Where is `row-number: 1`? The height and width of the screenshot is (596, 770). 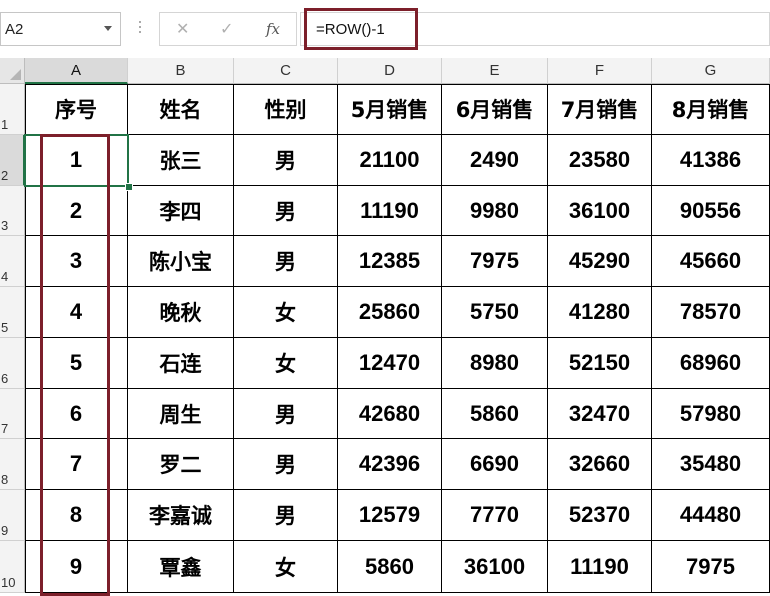 row-number: 1 is located at coordinates (5, 124).